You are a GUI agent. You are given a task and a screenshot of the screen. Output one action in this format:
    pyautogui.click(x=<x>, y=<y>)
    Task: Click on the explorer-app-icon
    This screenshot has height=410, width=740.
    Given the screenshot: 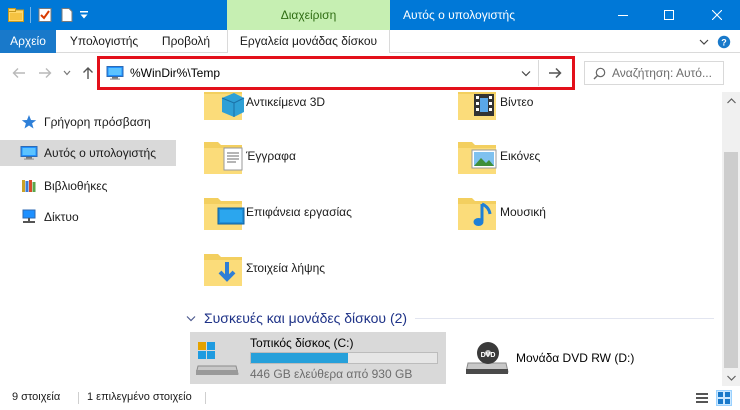 What is the action you would take?
    pyautogui.click(x=16, y=15)
    